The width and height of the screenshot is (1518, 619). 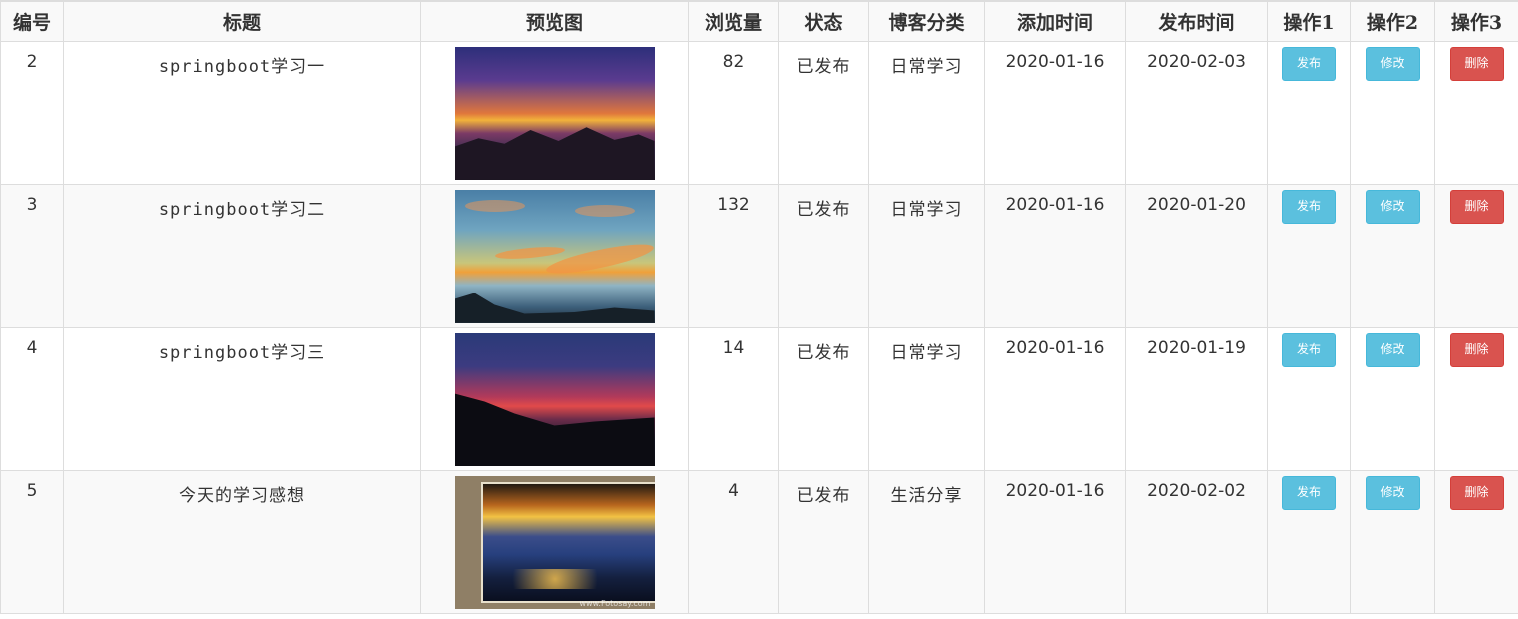 I want to click on header-category: 博客分类, so click(x=926, y=21).